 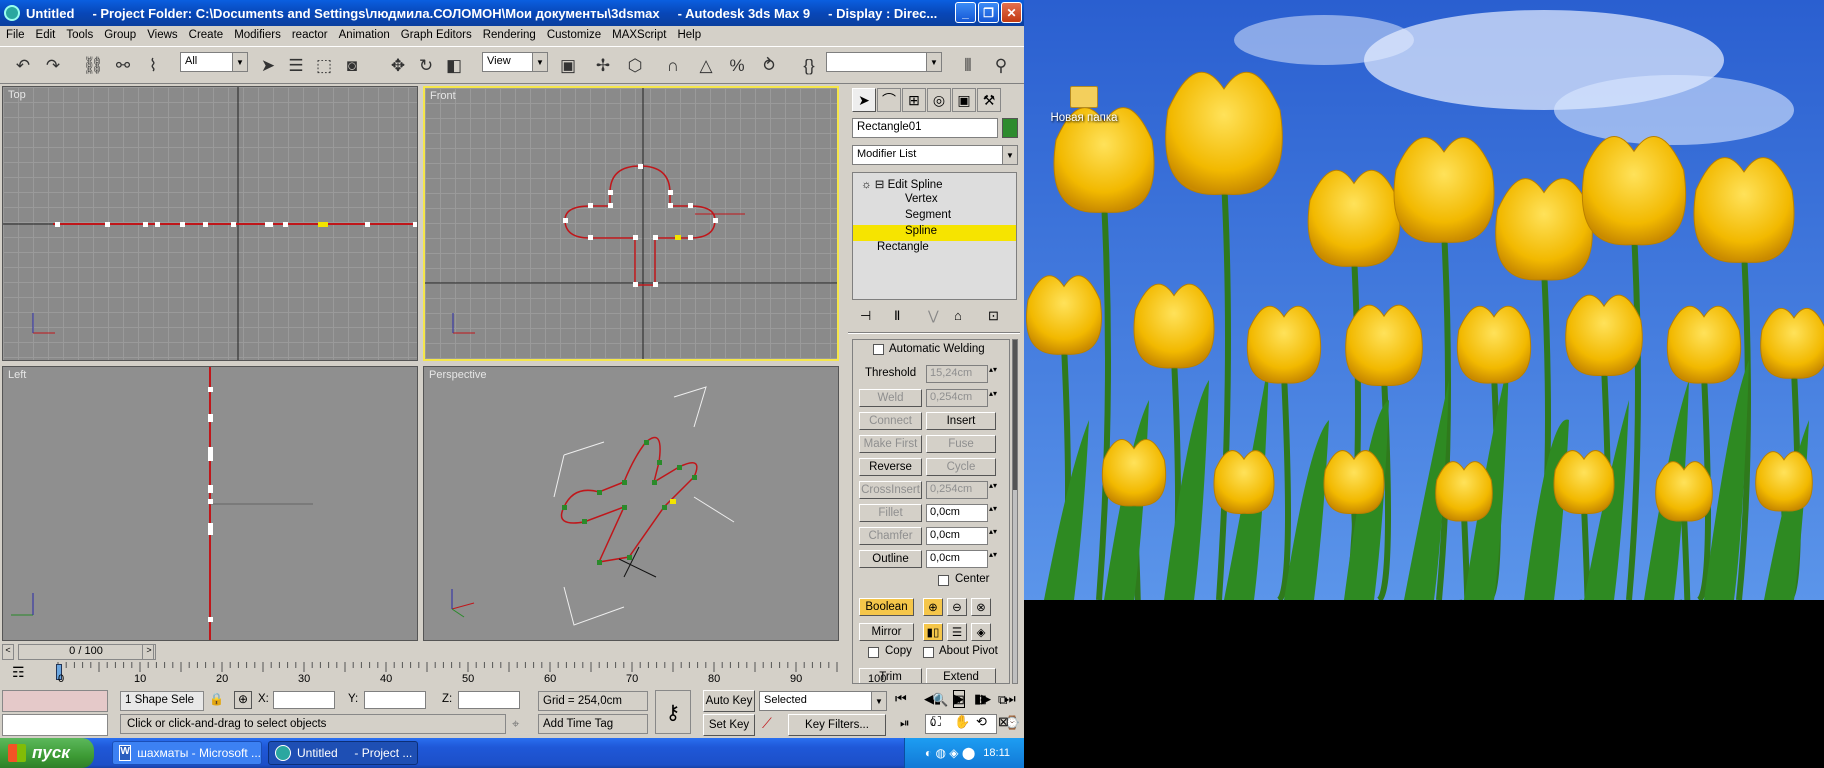 What do you see at coordinates (965, 12) in the screenshot?
I see `minimize-button: _` at bounding box center [965, 12].